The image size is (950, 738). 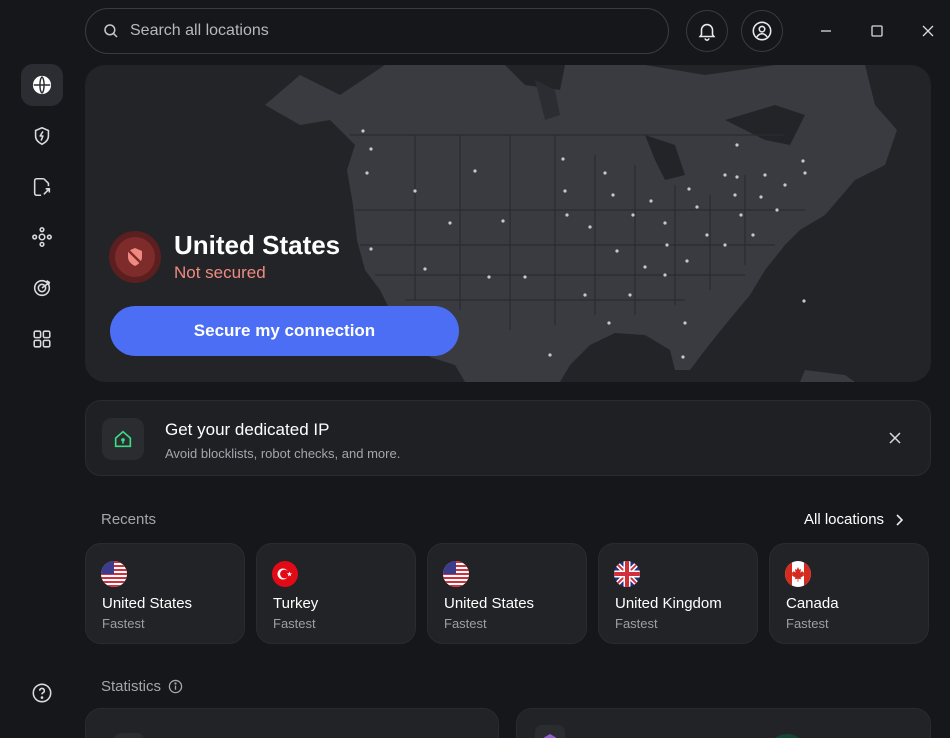 I want to click on hexagon-icon, so click(x=550, y=736).